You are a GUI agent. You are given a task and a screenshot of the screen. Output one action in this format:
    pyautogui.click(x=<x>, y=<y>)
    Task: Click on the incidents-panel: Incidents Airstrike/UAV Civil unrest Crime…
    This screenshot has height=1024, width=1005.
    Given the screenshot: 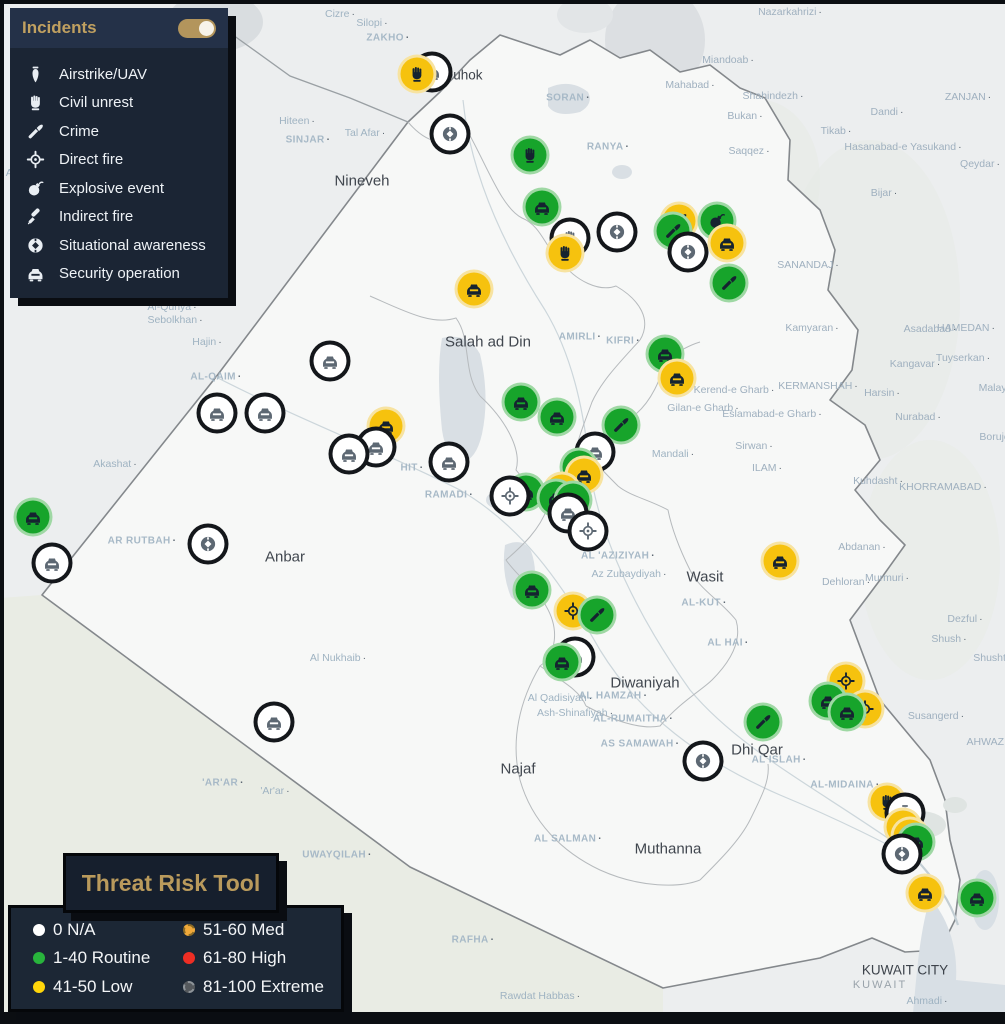 What is the action you would take?
    pyautogui.click(x=119, y=153)
    